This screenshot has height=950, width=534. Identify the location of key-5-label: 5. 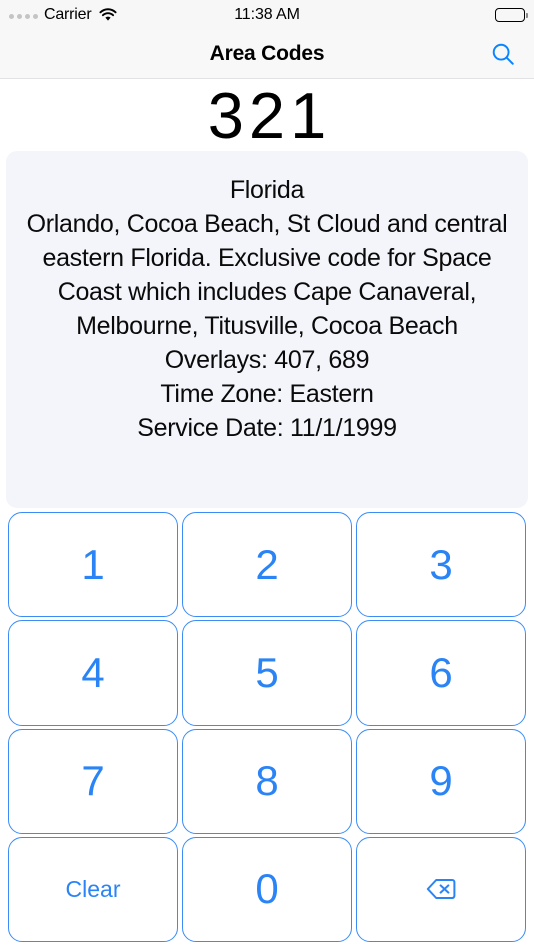
(267, 672).